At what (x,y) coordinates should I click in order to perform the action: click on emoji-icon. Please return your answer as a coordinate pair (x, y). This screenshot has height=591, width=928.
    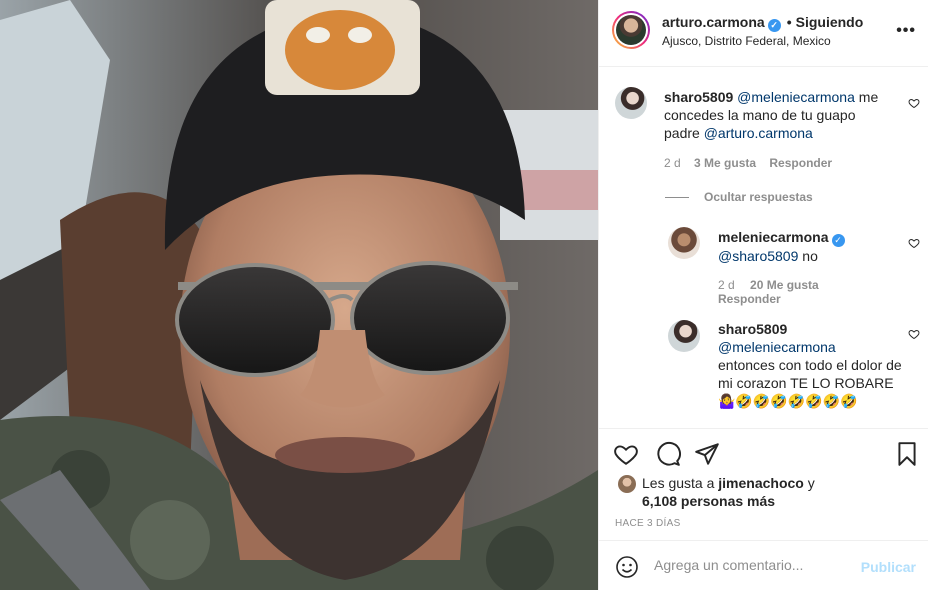
    Looking at the image, I should click on (627, 567).